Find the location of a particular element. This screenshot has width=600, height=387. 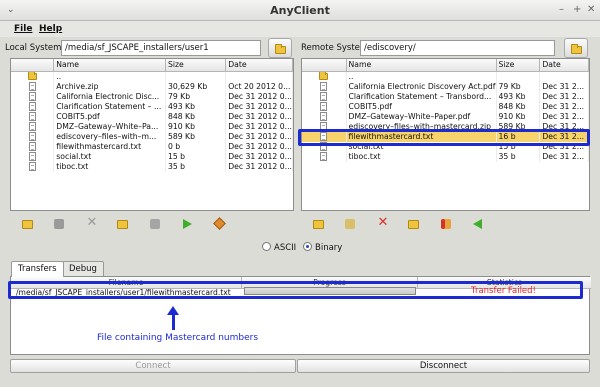

remote-file-highlight is located at coordinates (444, 137).